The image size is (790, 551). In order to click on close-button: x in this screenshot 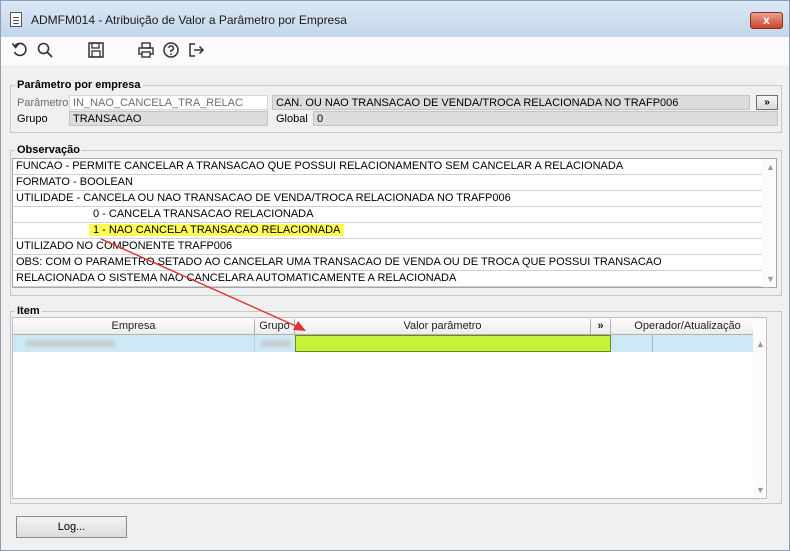, I will do `click(766, 20)`.